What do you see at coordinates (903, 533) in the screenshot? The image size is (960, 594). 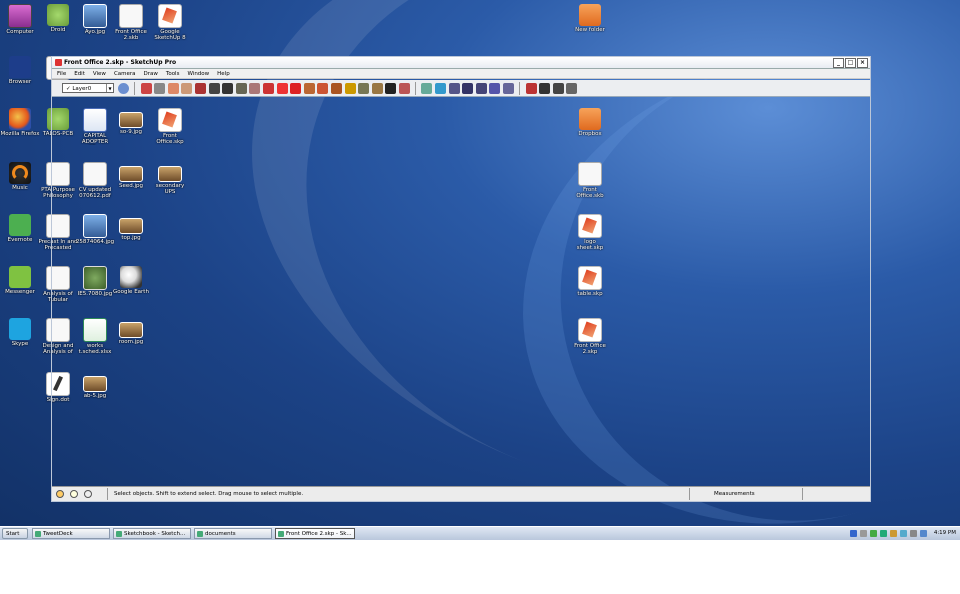 I see `skype-tray-icon` at bounding box center [903, 533].